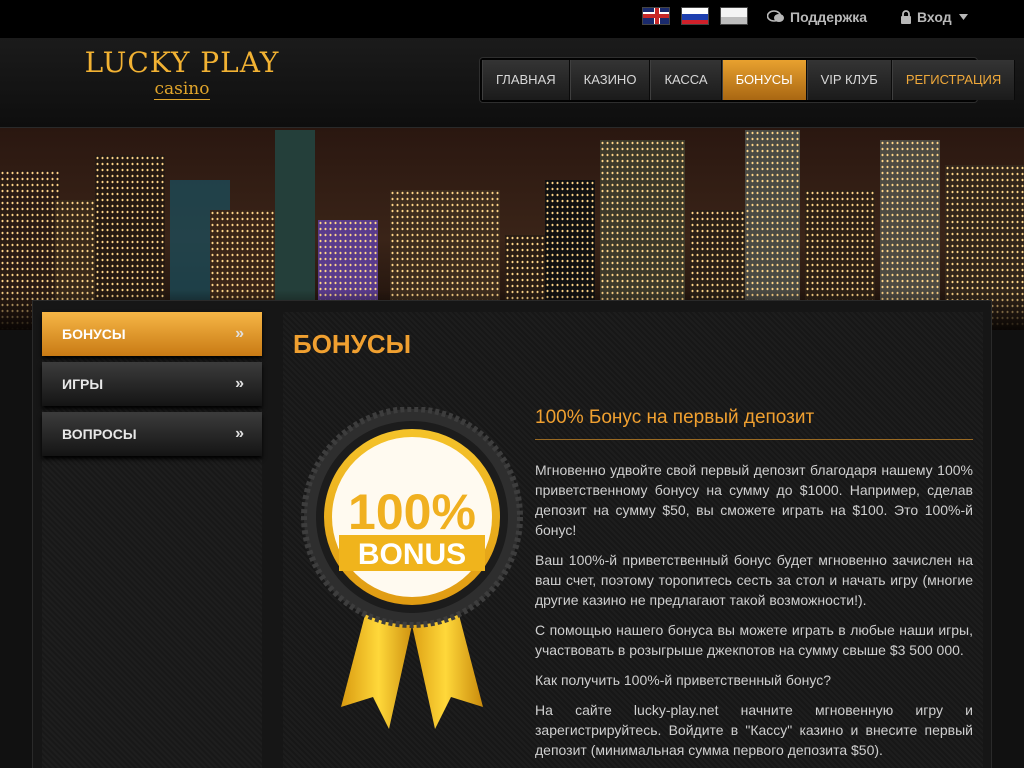  What do you see at coordinates (764, 80) in the screenshot?
I see `nav-item-bonuses: БОНУСЫ` at bounding box center [764, 80].